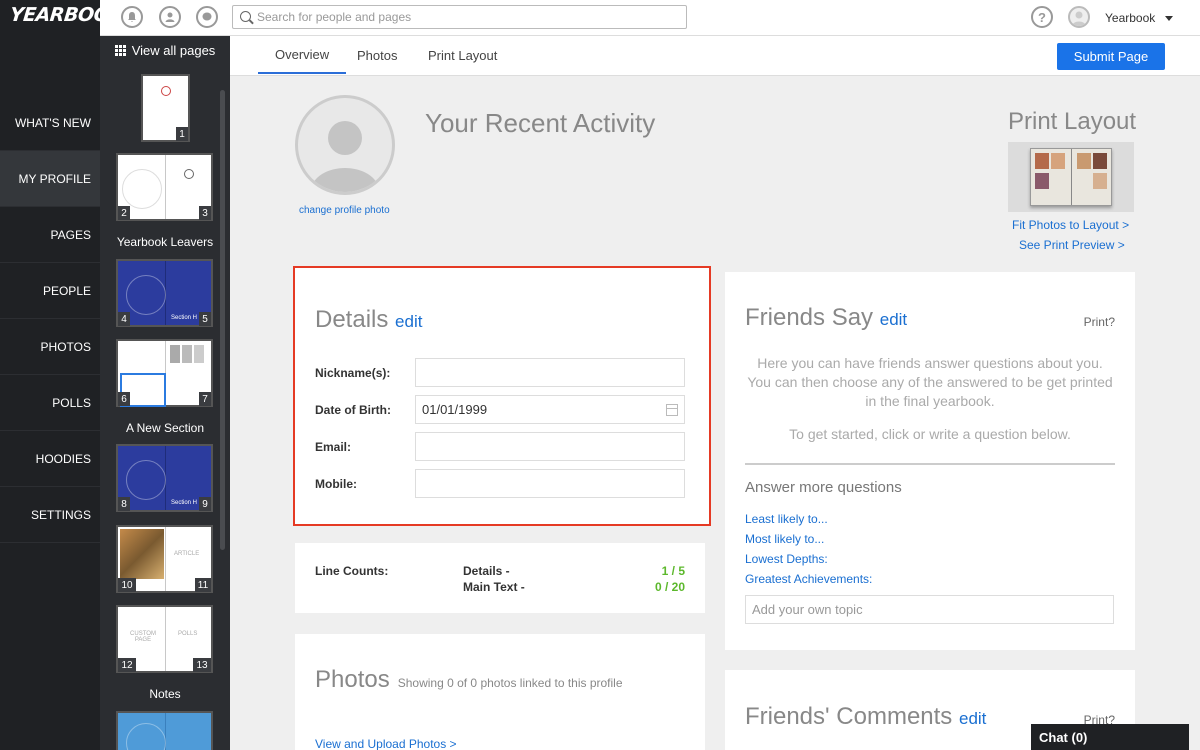  What do you see at coordinates (124, 504) in the screenshot?
I see `page-number: 8` at bounding box center [124, 504].